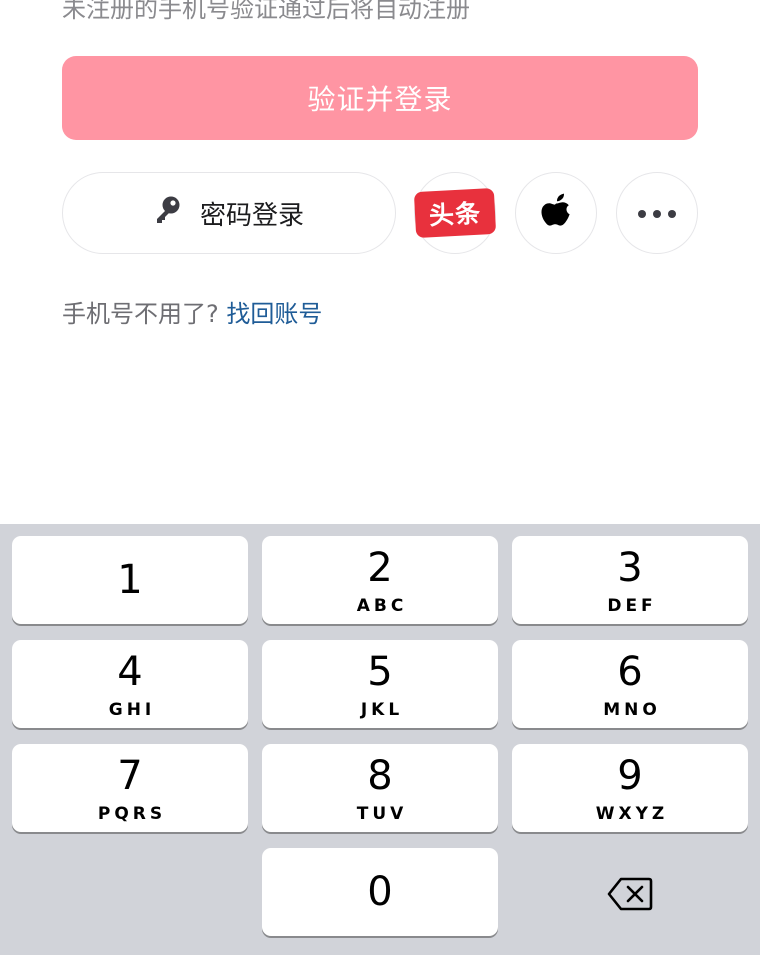 This screenshot has height=955, width=760. I want to click on apple-login-button, so click(556, 213).